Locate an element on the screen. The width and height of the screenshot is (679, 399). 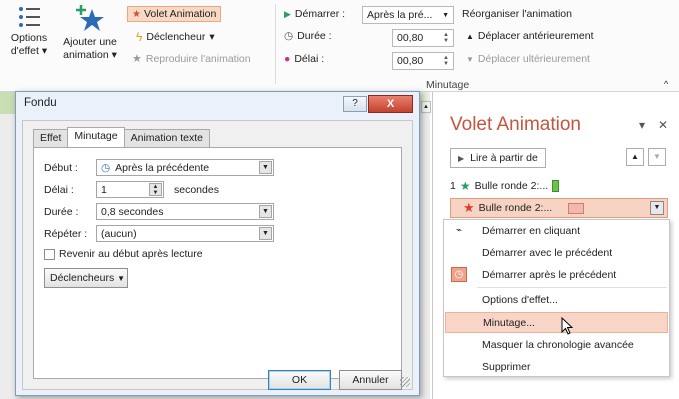
close-button: X is located at coordinates (390, 104).